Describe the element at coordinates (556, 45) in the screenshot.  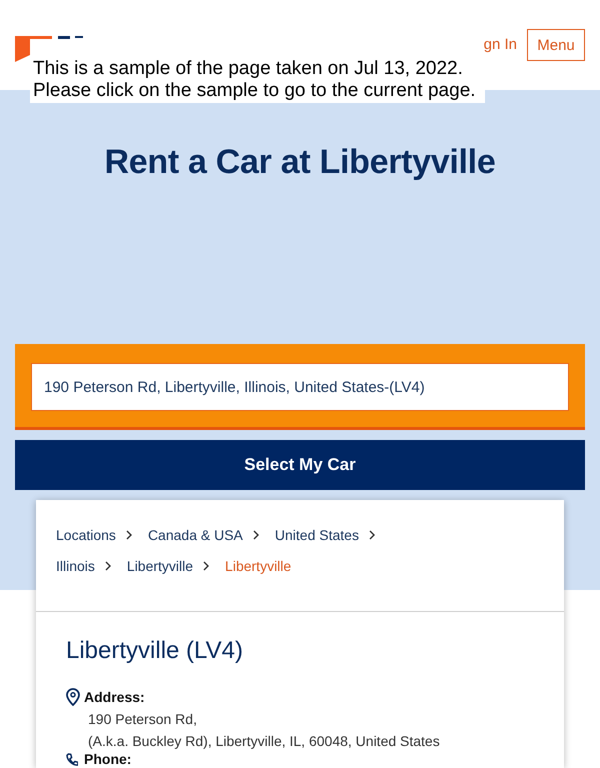
I see `menu-button: Menu` at that location.